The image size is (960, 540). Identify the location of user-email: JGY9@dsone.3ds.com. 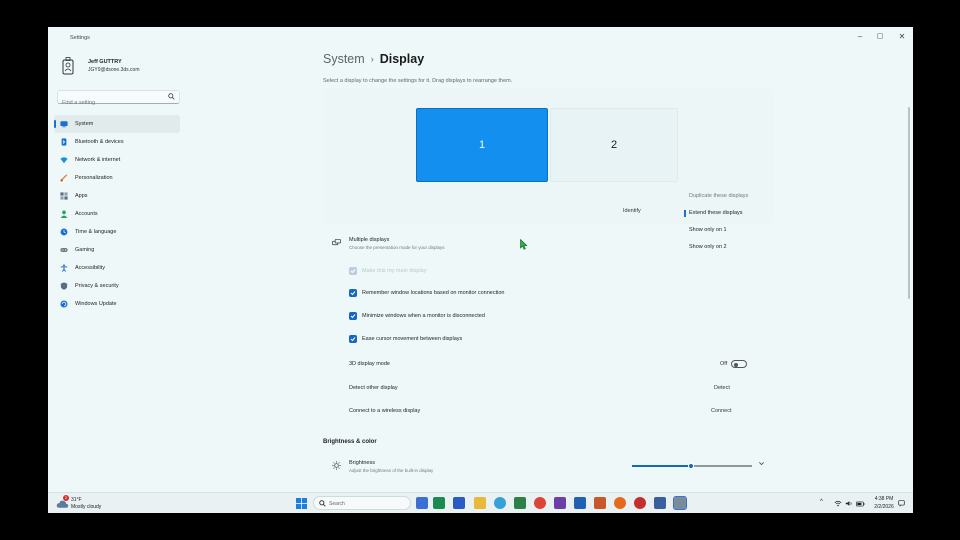
(114, 70).